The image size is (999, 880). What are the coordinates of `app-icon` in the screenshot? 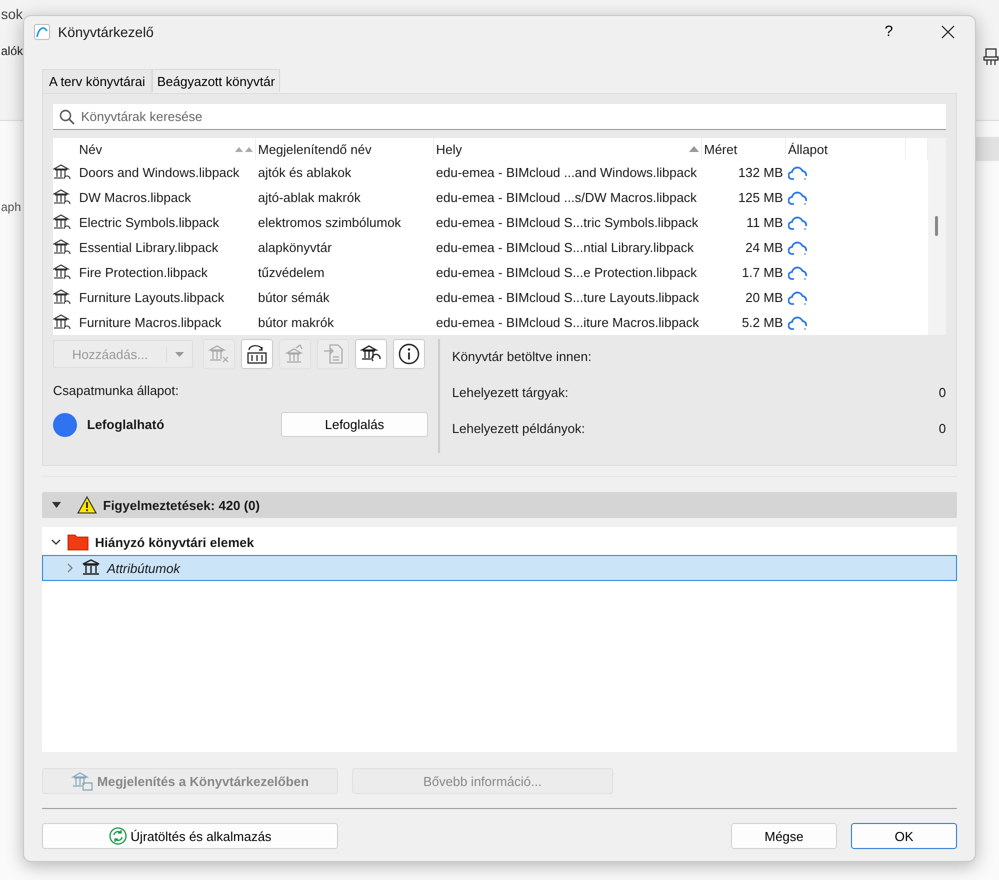 It's located at (42, 32).